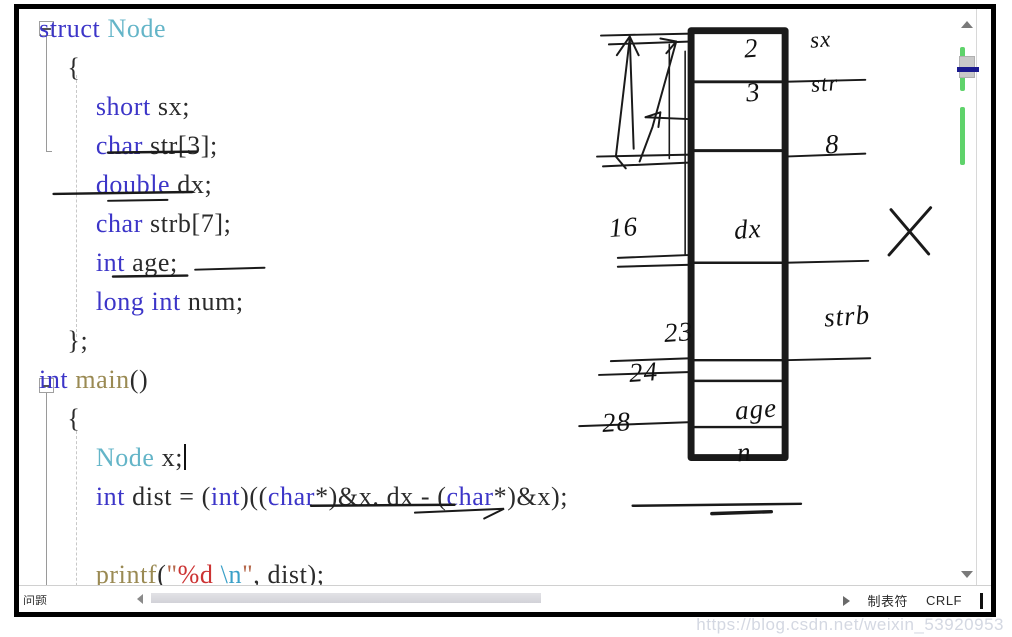 The width and height of the screenshot is (1012, 637). I want to click on code-token: main, so click(102, 379).